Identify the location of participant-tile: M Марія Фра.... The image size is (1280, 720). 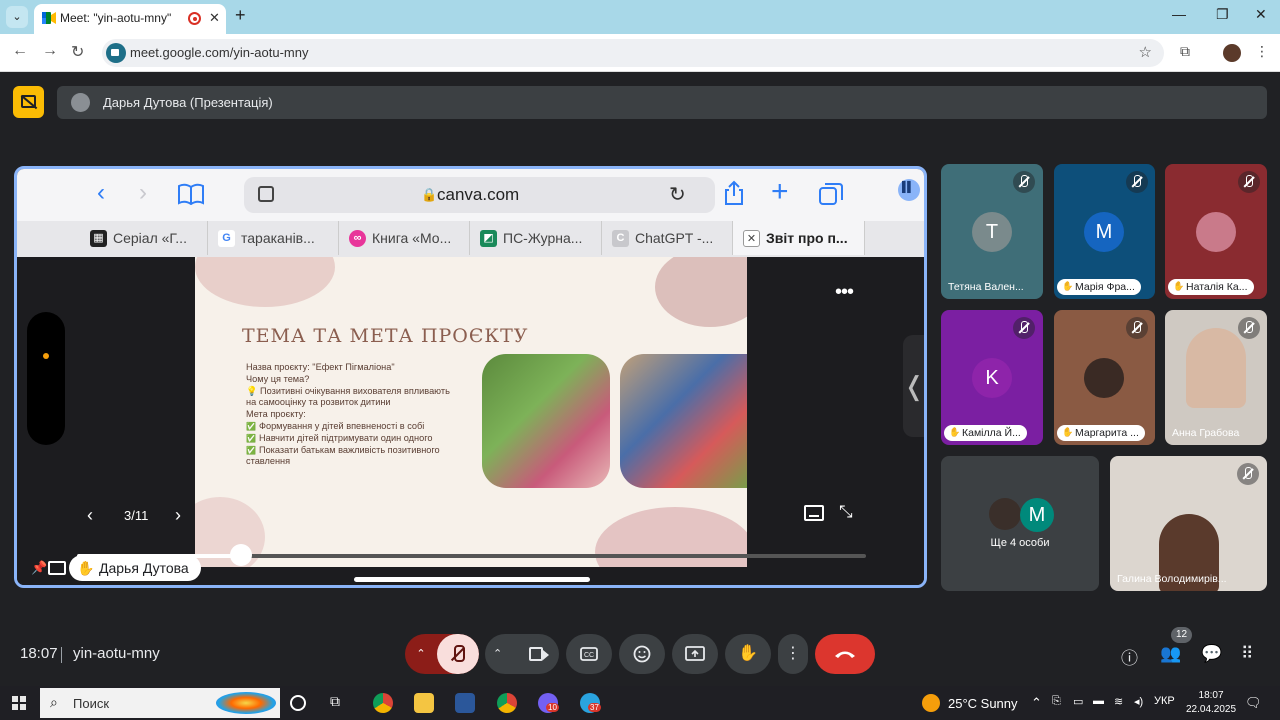
(1104, 231).